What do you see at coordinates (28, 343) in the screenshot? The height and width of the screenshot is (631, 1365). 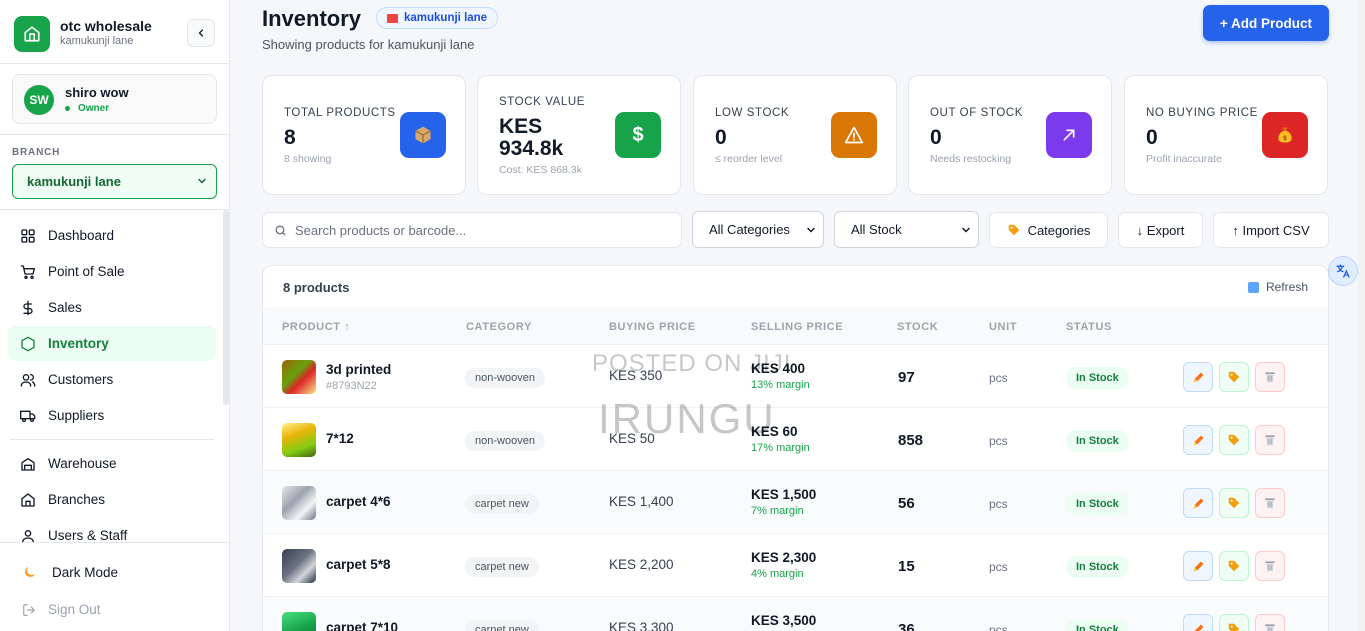 I see `hexagon-icon` at bounding box center [28, 343].